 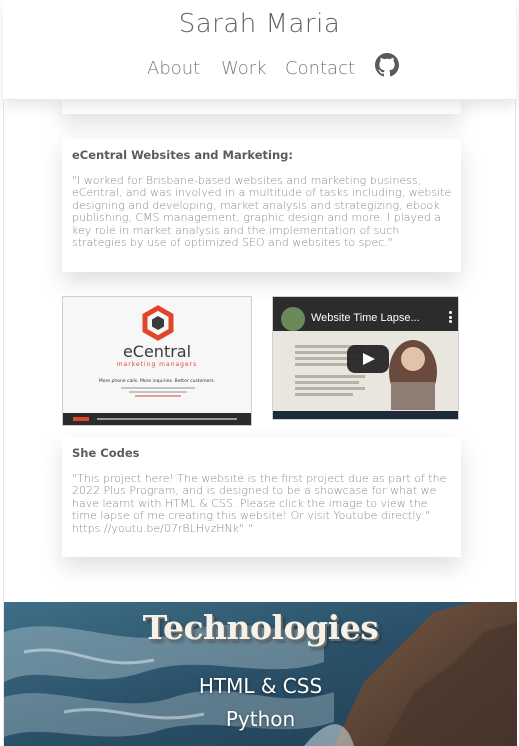 What do you see at coordinates (387, 65) in the screenshot?
I see `github-icon` at bounding box center [387, 65].